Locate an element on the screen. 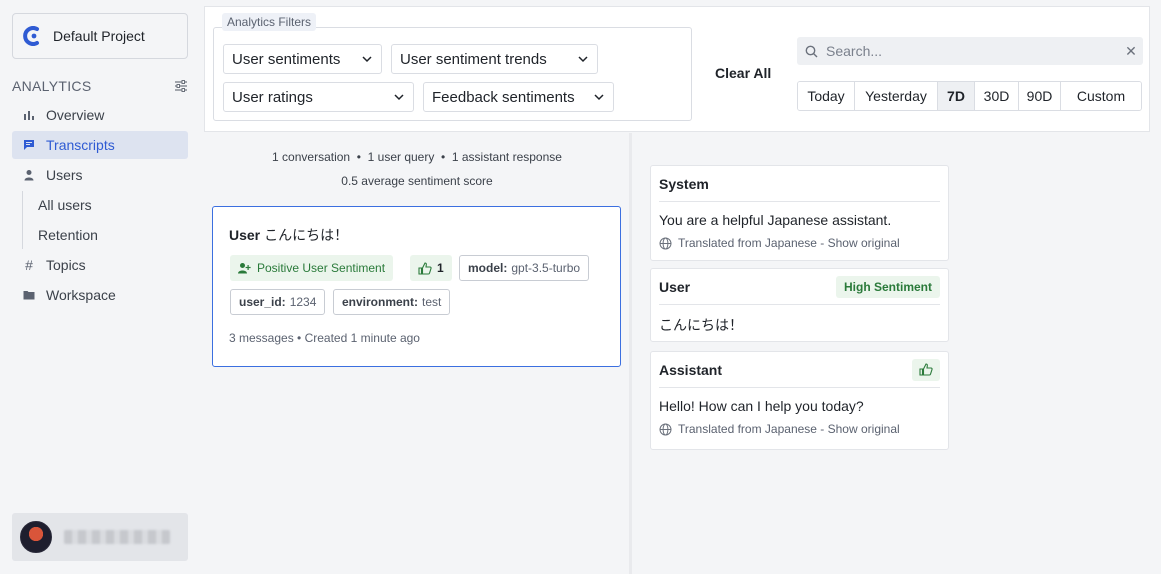 The width and height of the screenshot is (1161, 574). environment-tag: environment: test is located at coordinates (392, 302).